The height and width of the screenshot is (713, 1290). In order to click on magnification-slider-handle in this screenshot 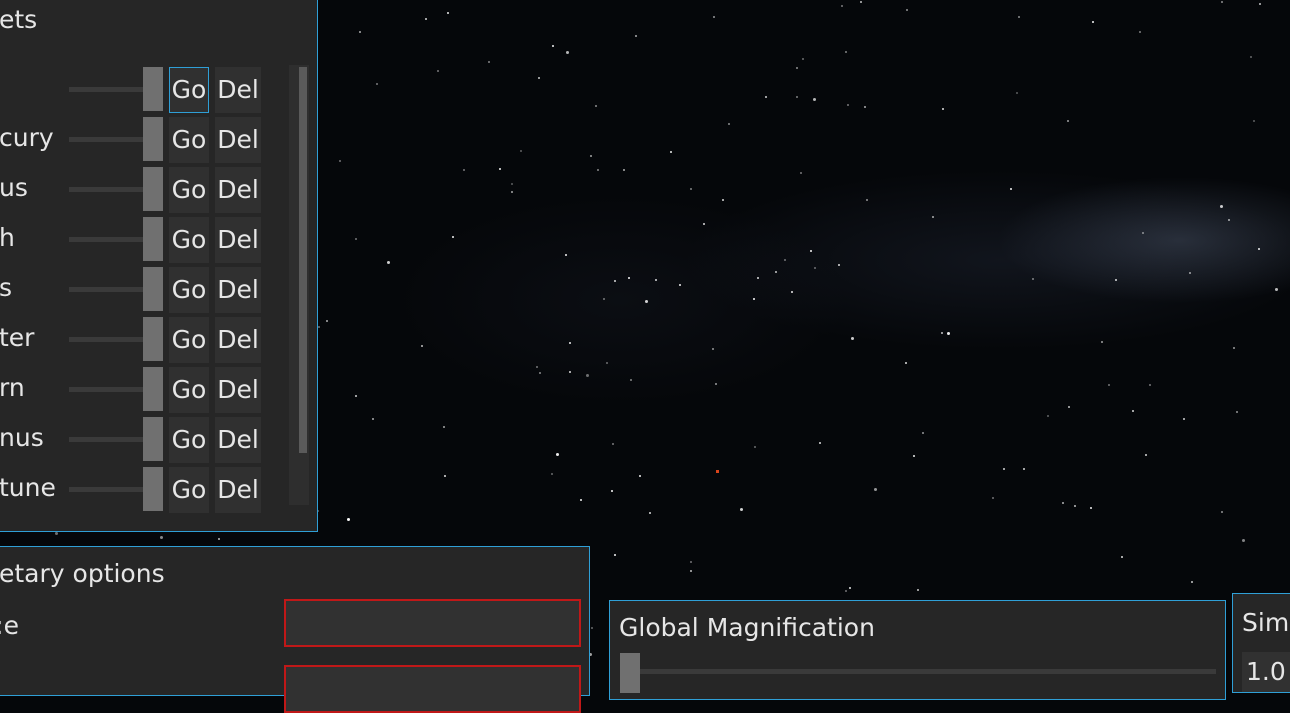, I will do `click(630, 673)`.